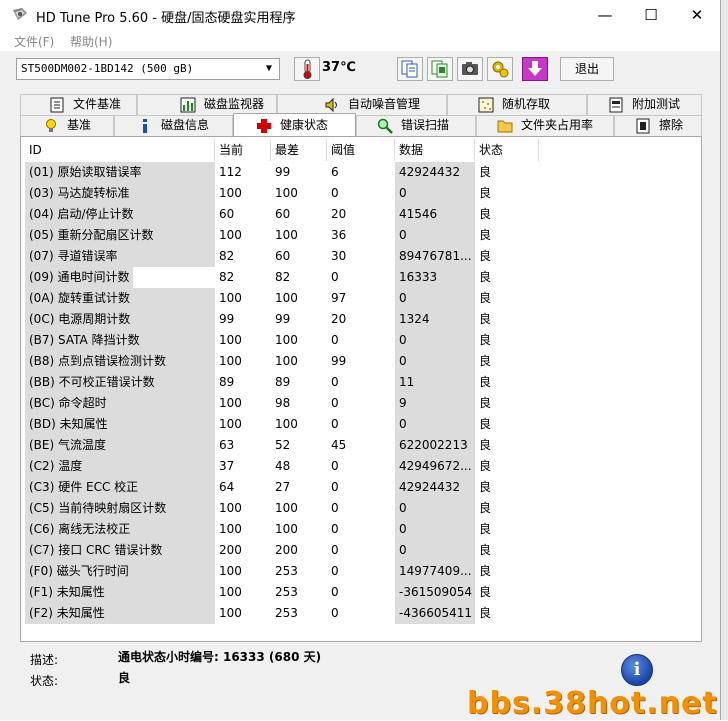 This screenshot has width=728, height=721. What do you see at coordinates (51, 125) in the screenshot?
I see `bulb-icon` at bounding box center [51, 125].